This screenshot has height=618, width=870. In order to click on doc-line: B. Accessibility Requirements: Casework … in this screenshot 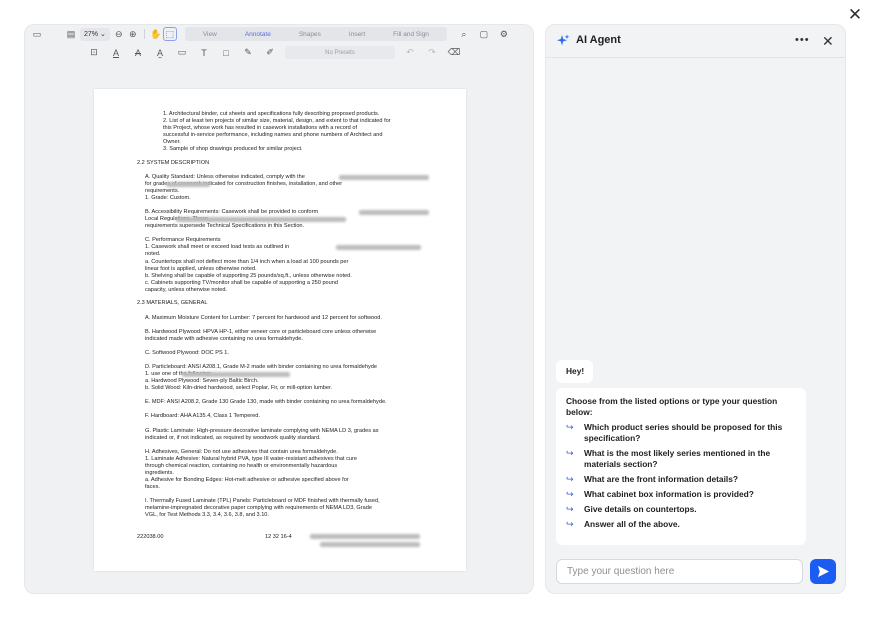, I will do `click(232, 212)`.